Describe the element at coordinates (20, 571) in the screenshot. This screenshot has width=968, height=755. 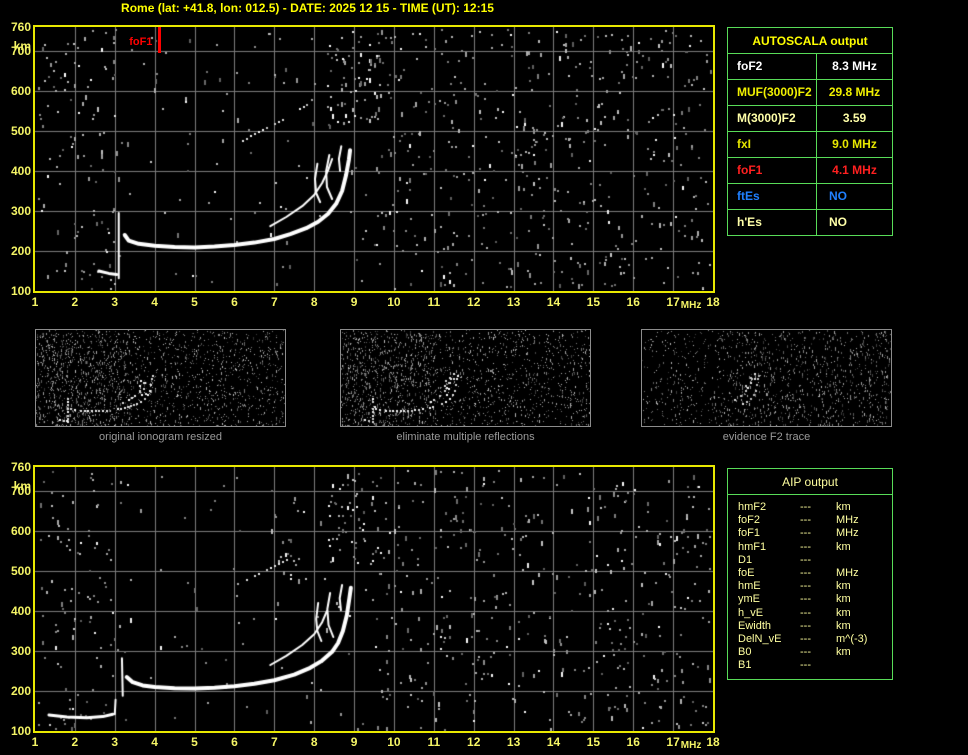
I see `y-tick-label: 500` at that location.